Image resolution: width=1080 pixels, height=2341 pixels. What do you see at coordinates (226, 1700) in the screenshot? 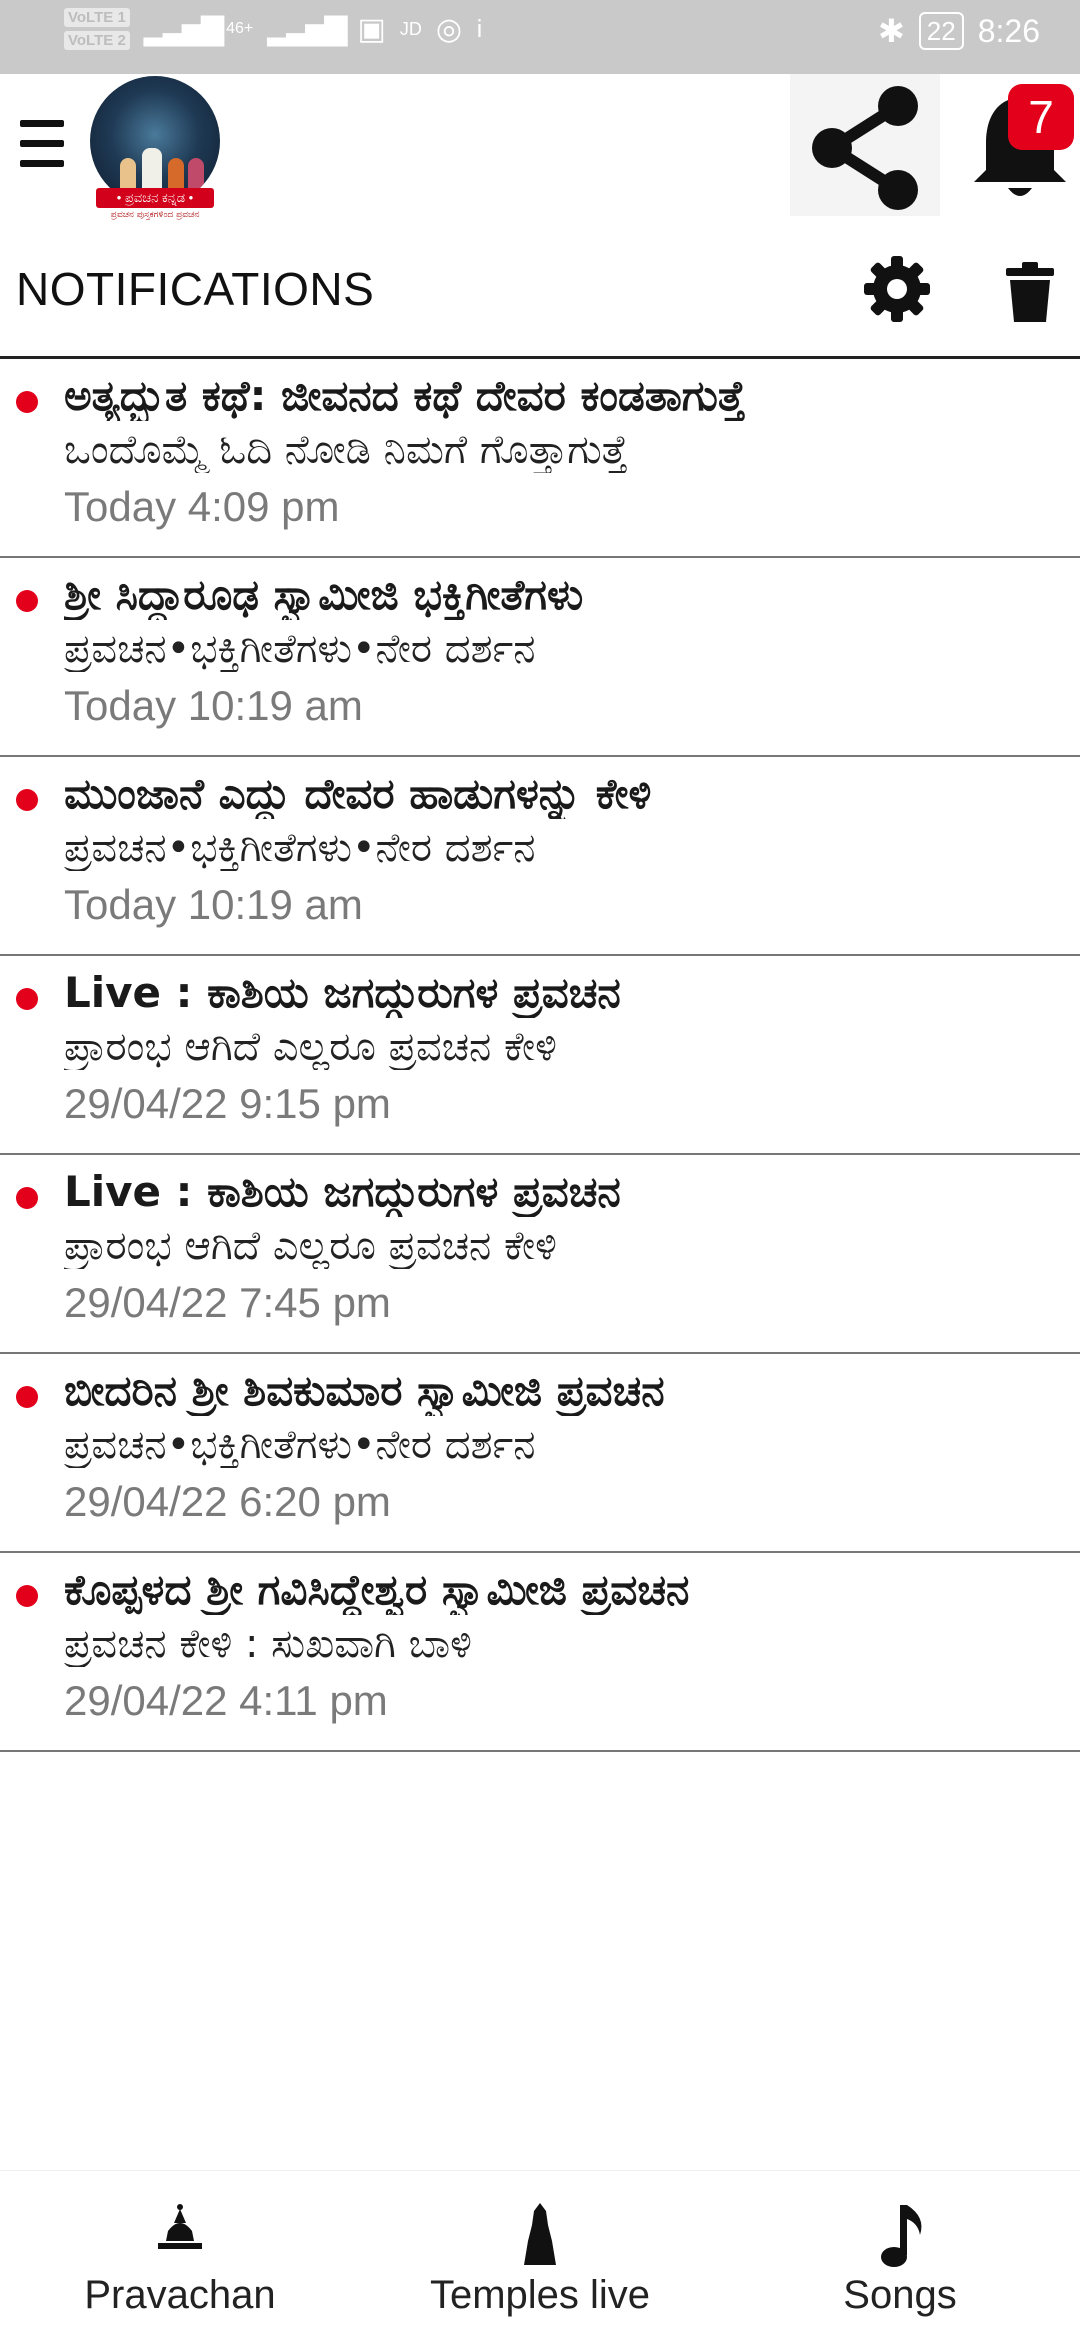
I see `notification-time: 29/04/22 4:11 pm` at bounding box center [226, 1700].